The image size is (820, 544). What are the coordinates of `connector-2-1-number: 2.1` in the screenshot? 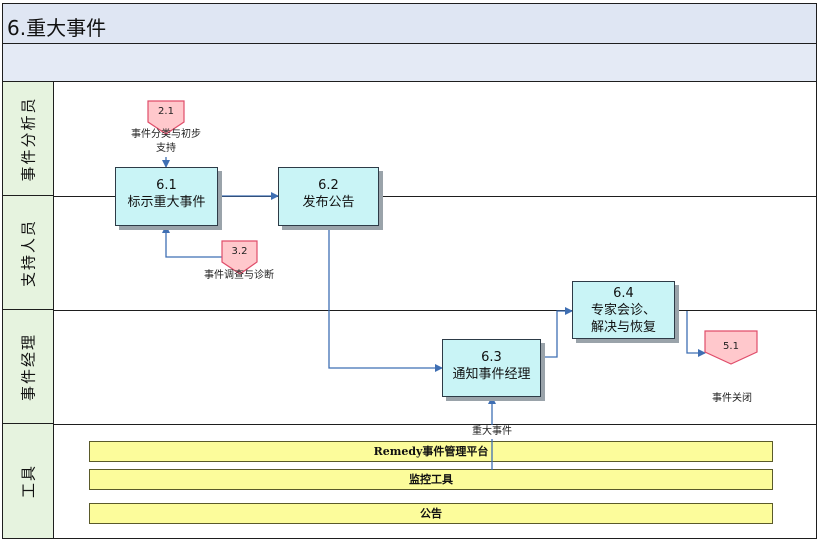 It's located at (166, 111).